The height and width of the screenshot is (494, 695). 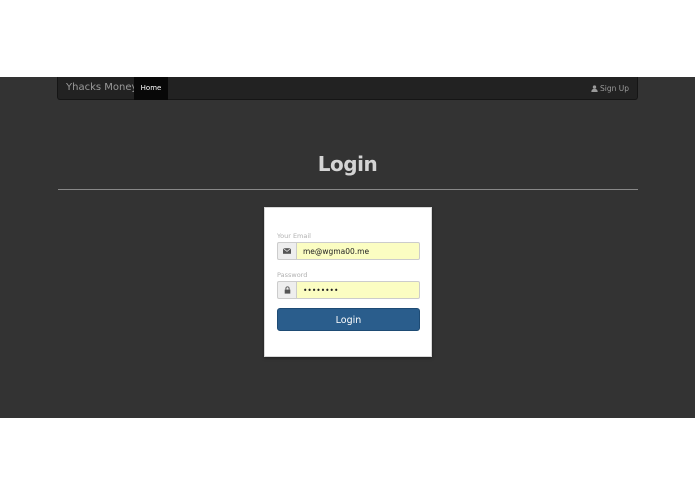 What do you see at coordinates (358, 251) in the screenshot?
I see `email-field` at bounding box center [358, 251].